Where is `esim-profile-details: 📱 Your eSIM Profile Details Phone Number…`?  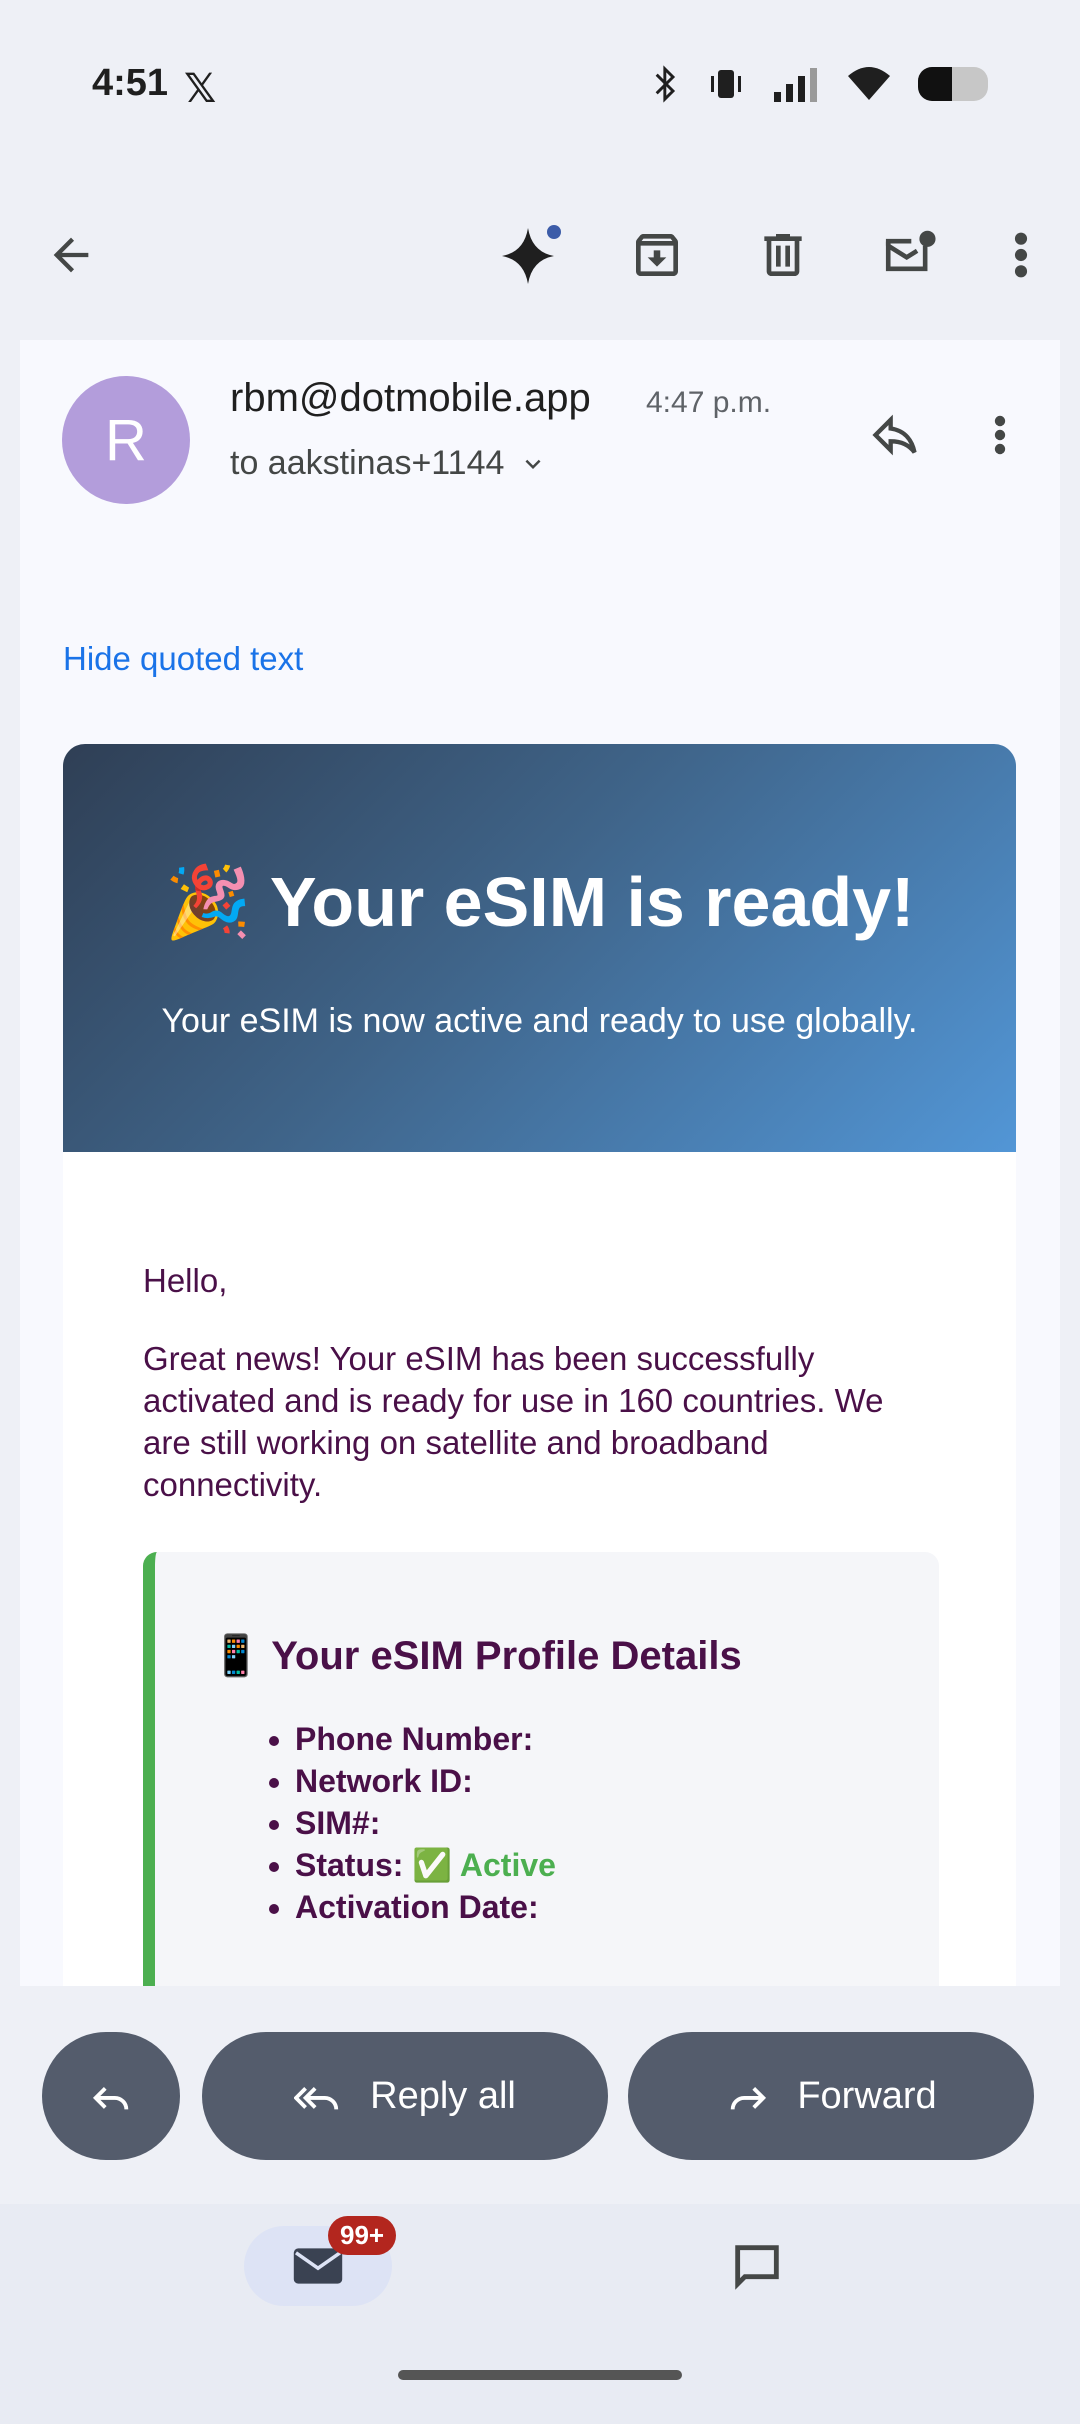
esim-profile-details: 📱 Your eSIM Profile Details Phone Number… is located at coordinates (541, 1769).